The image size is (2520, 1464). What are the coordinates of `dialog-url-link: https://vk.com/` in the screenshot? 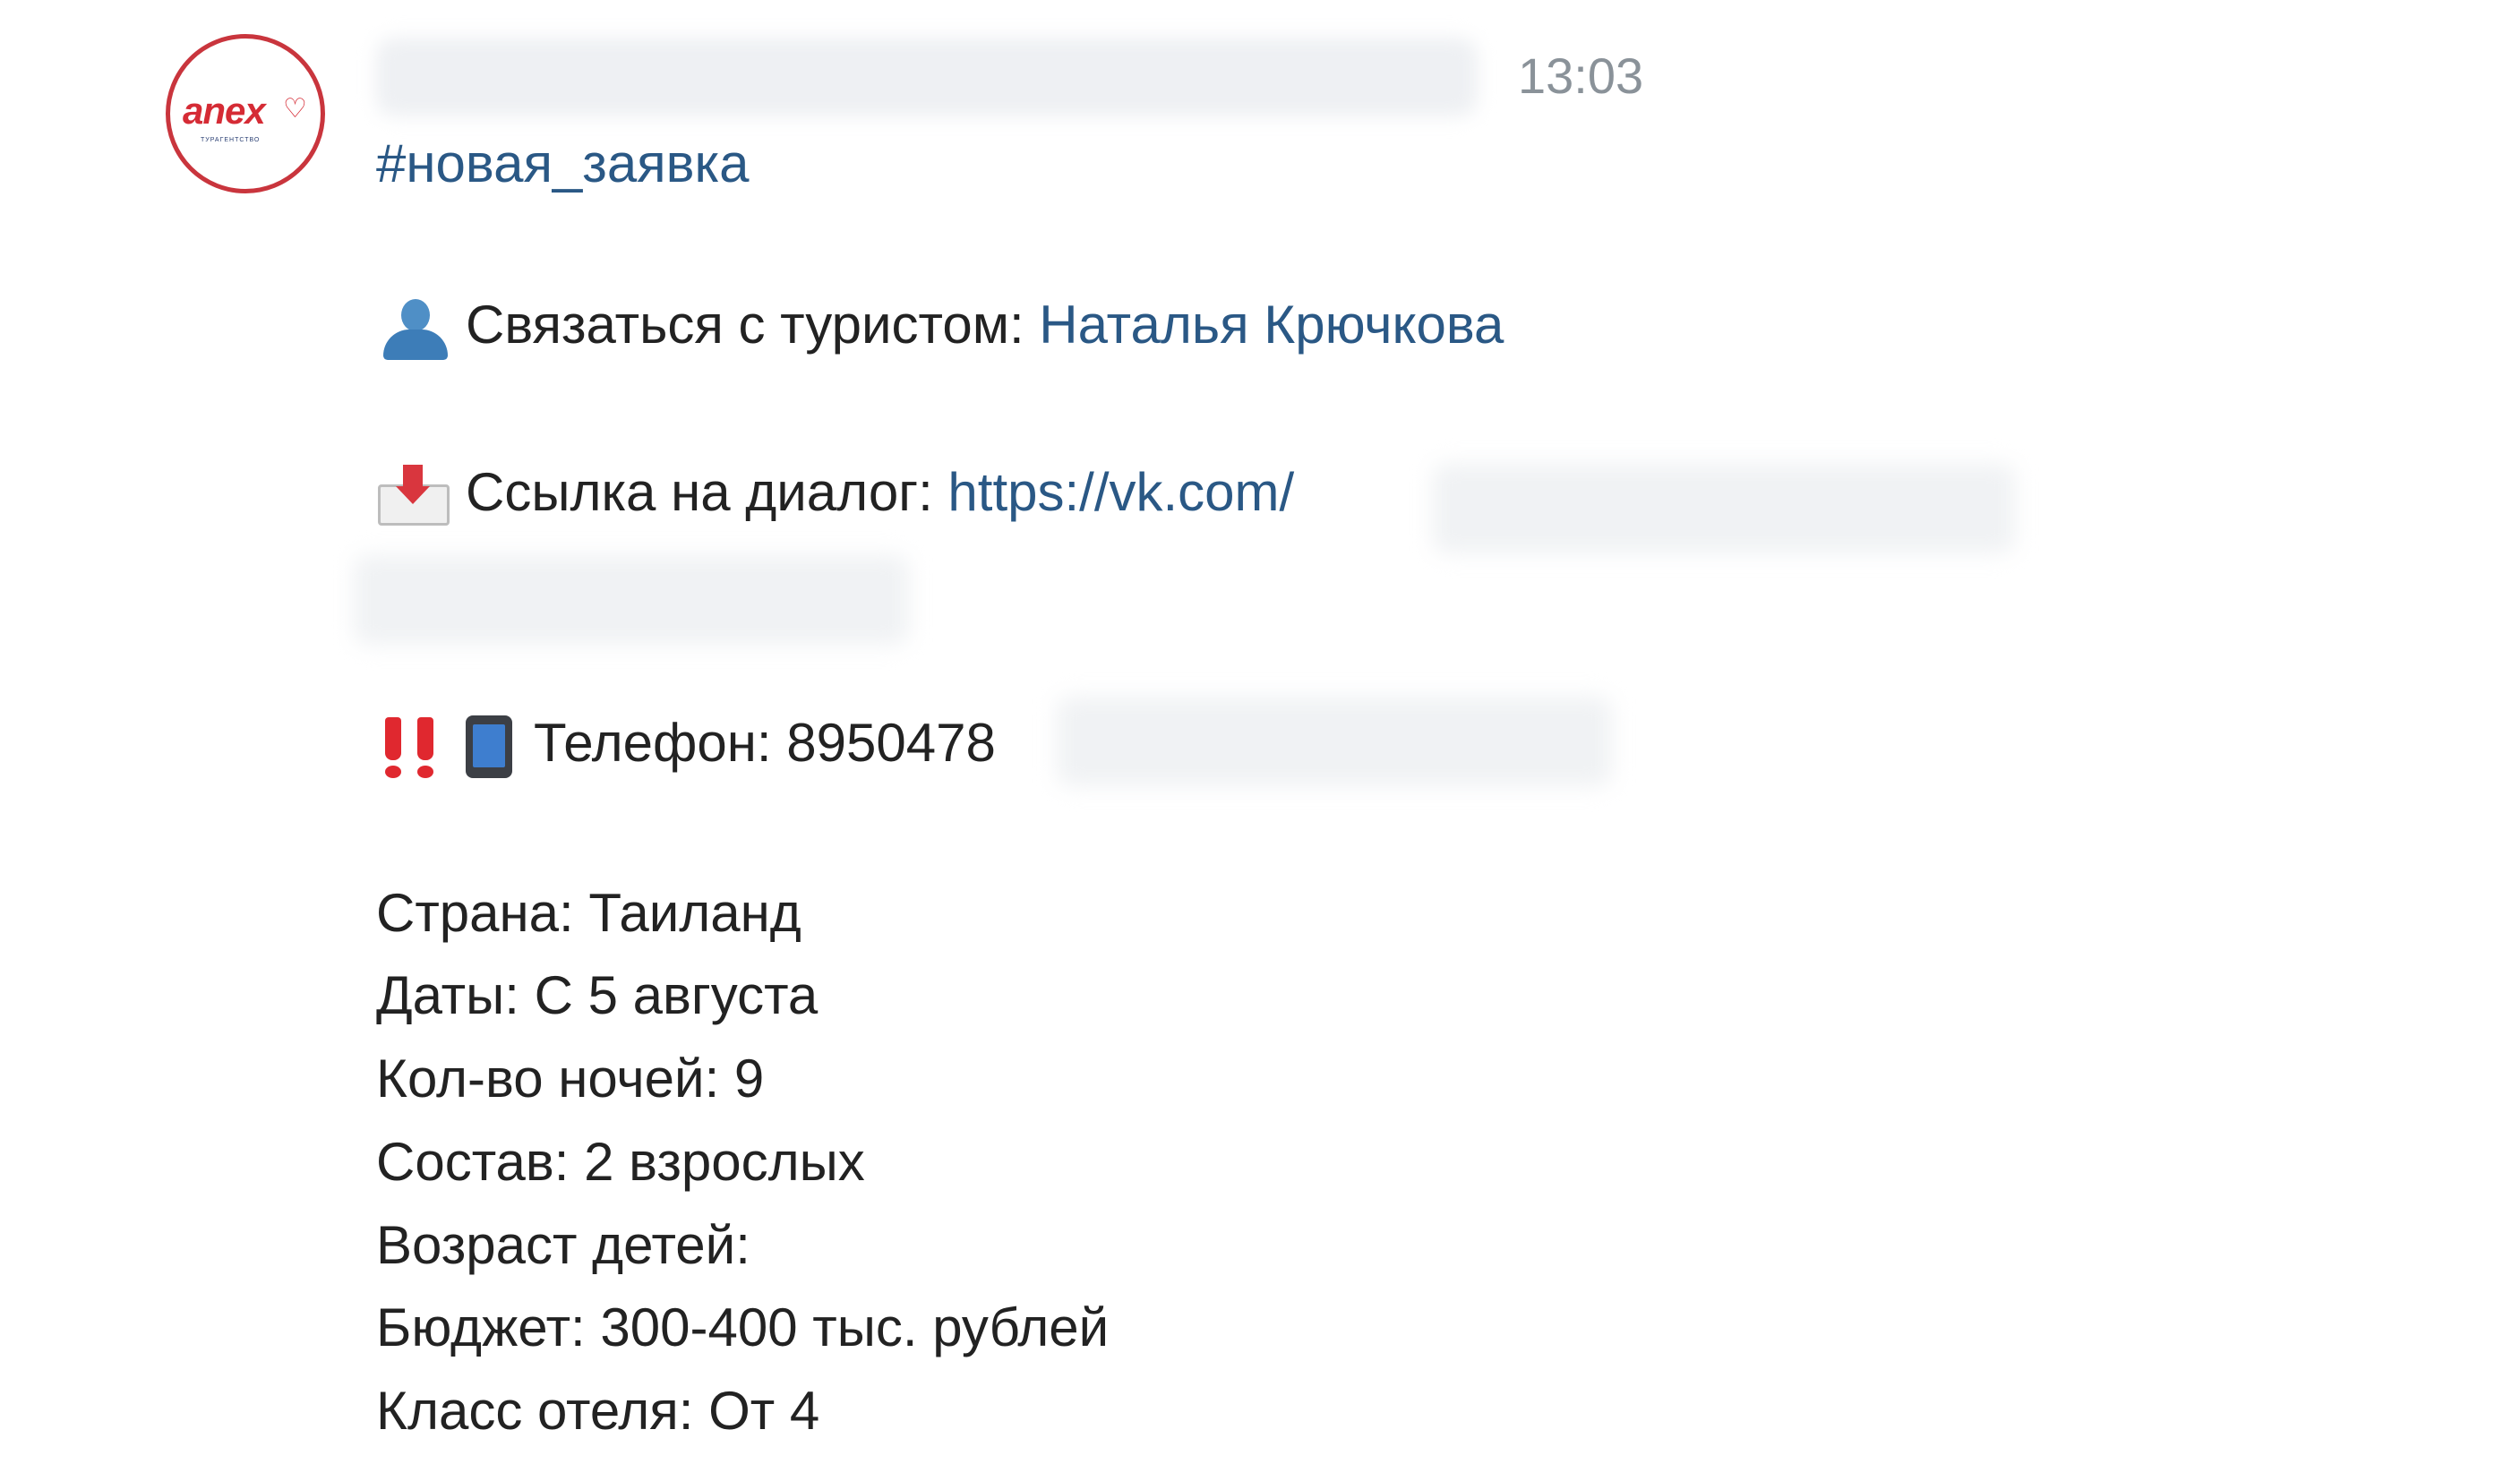 It's located at (1121, 492).